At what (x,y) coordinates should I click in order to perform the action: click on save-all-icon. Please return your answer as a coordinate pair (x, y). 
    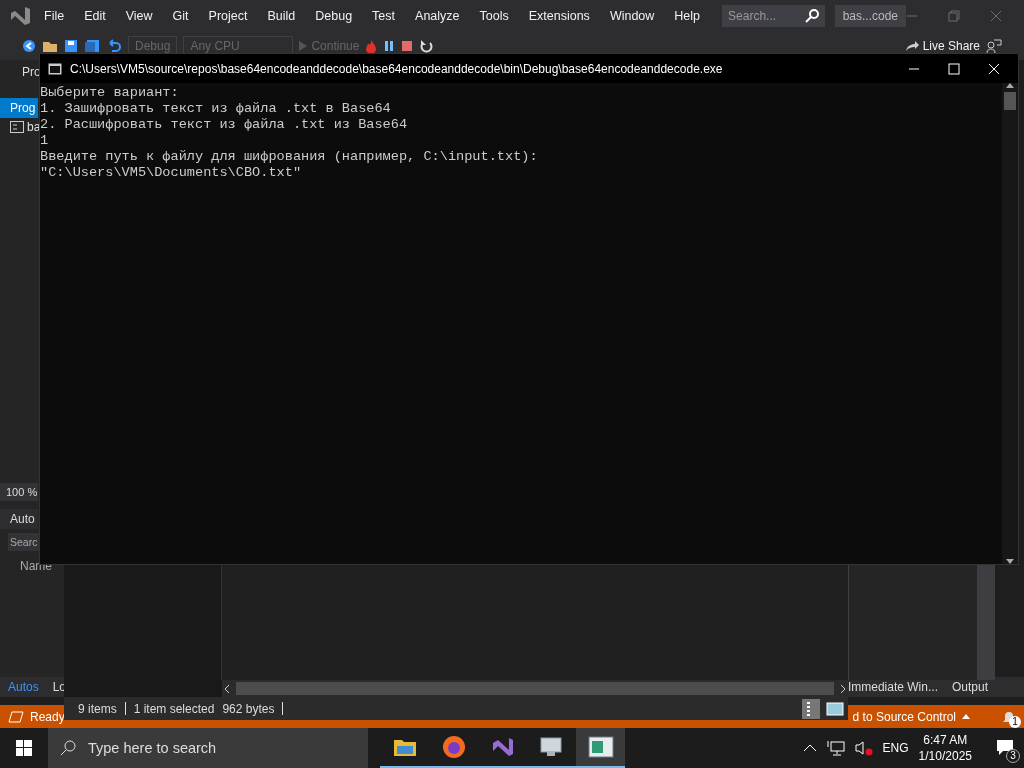
    Looking at the image, I should click on (92, 46).